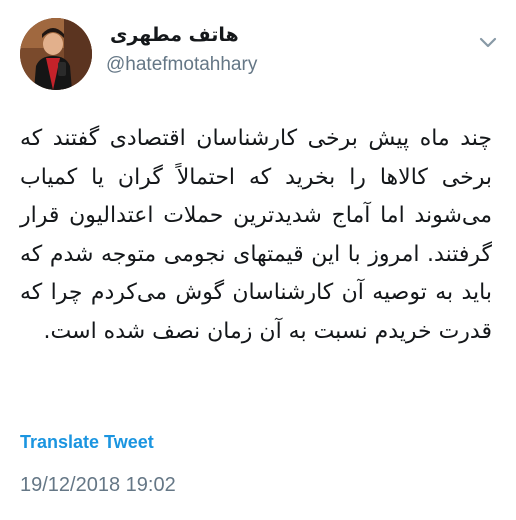 This screenshot has width=516, height=520. I want to click on tweet-timestamp: 19/12/2018 19:02, so click(98, 485).